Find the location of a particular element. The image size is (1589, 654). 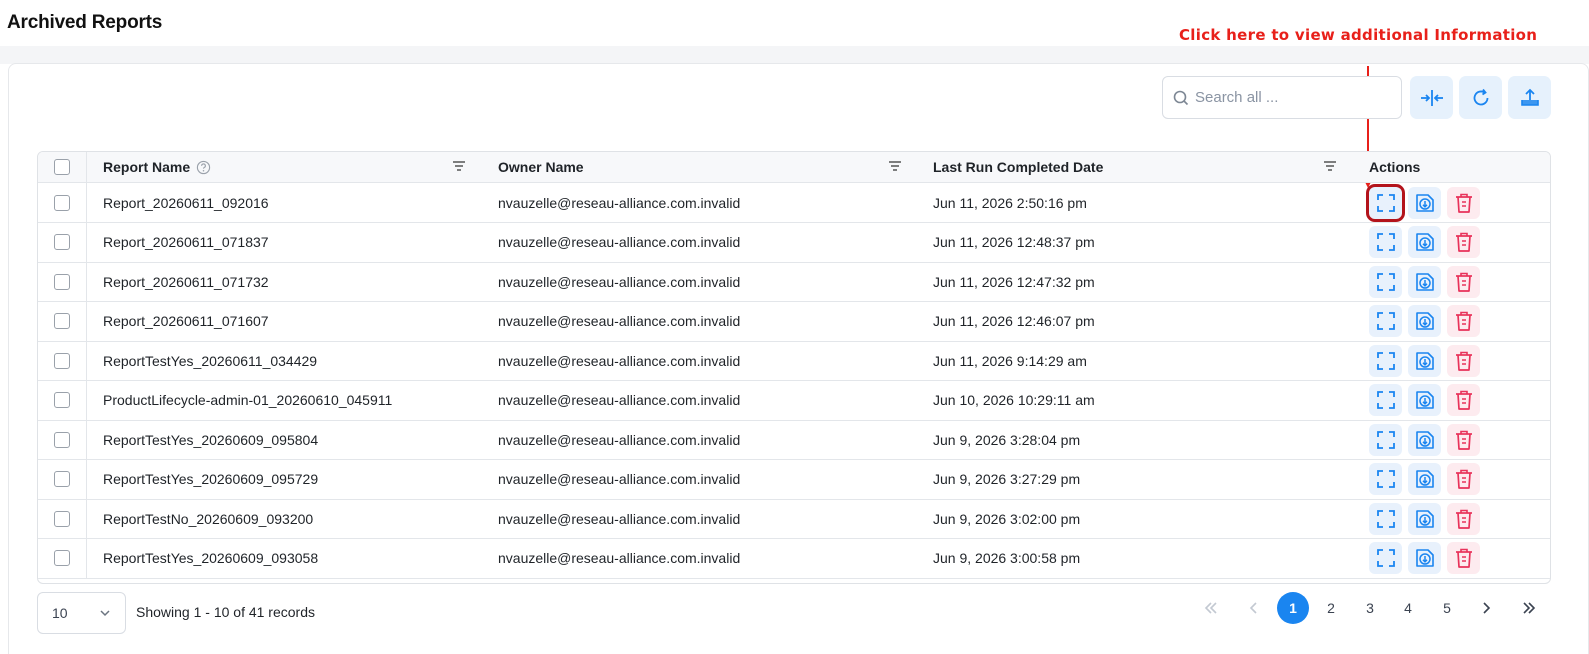

chevron-right-icon is located at coordinates (1487, 608).